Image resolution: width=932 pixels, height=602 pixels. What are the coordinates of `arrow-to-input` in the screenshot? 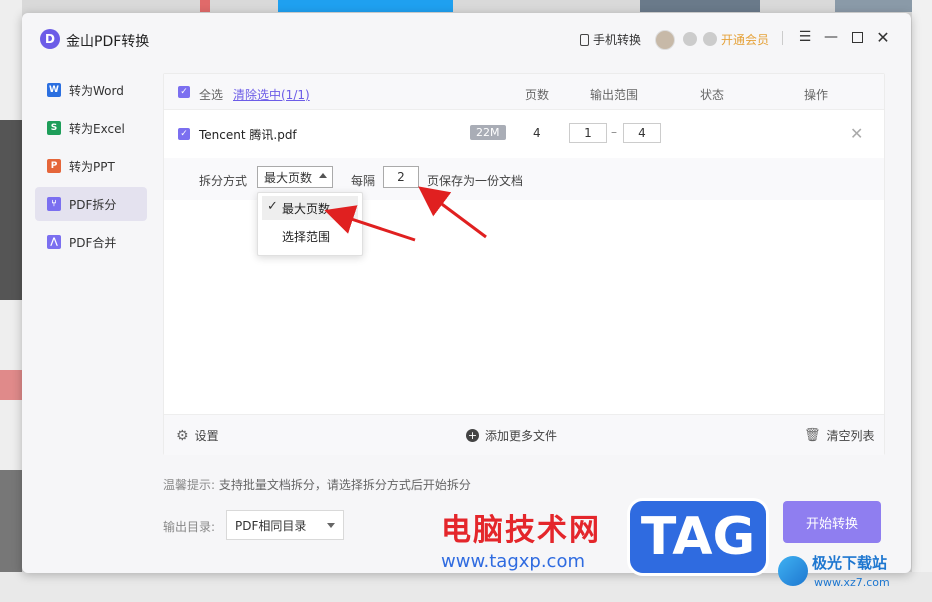 It's located at (452, 212).